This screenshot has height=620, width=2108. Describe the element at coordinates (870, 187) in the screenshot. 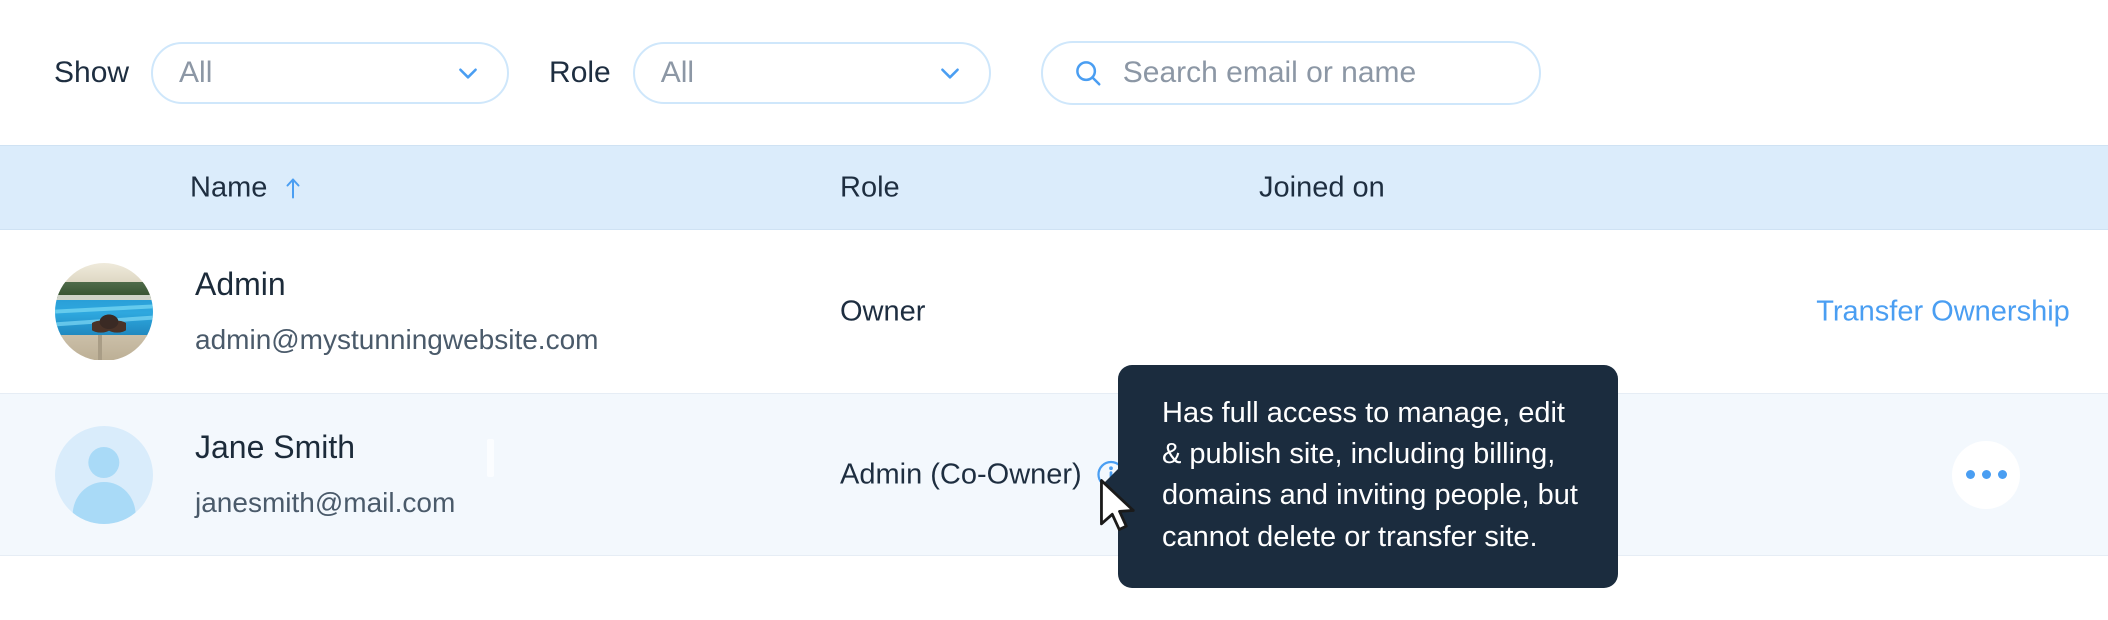

I see `column-header-role: Role` at that location.